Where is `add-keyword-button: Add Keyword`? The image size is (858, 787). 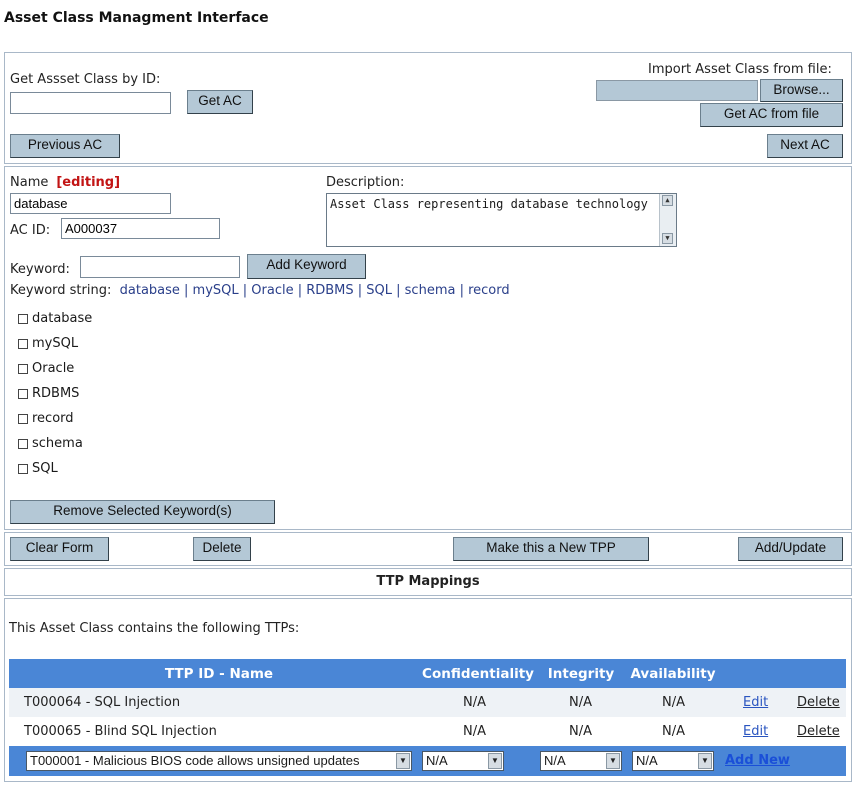
add-keyword-button: Add Keyword is located at coordinates (306, 266).